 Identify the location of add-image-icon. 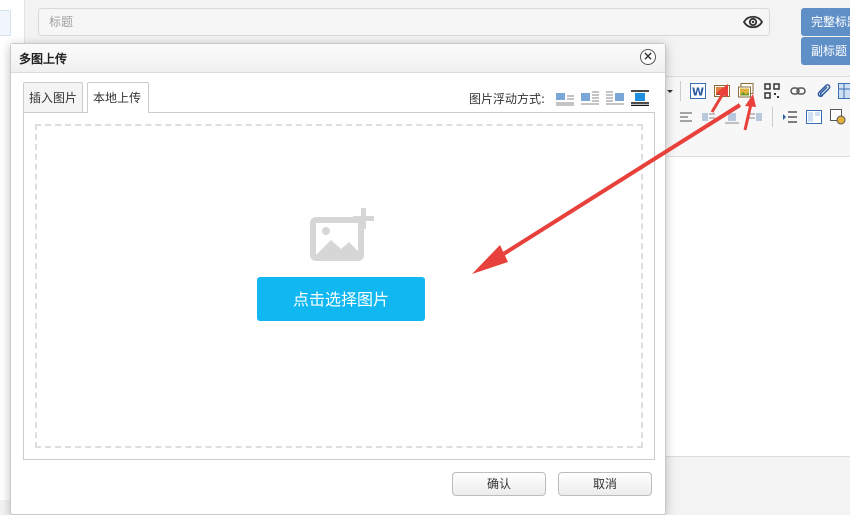
(342, 236).